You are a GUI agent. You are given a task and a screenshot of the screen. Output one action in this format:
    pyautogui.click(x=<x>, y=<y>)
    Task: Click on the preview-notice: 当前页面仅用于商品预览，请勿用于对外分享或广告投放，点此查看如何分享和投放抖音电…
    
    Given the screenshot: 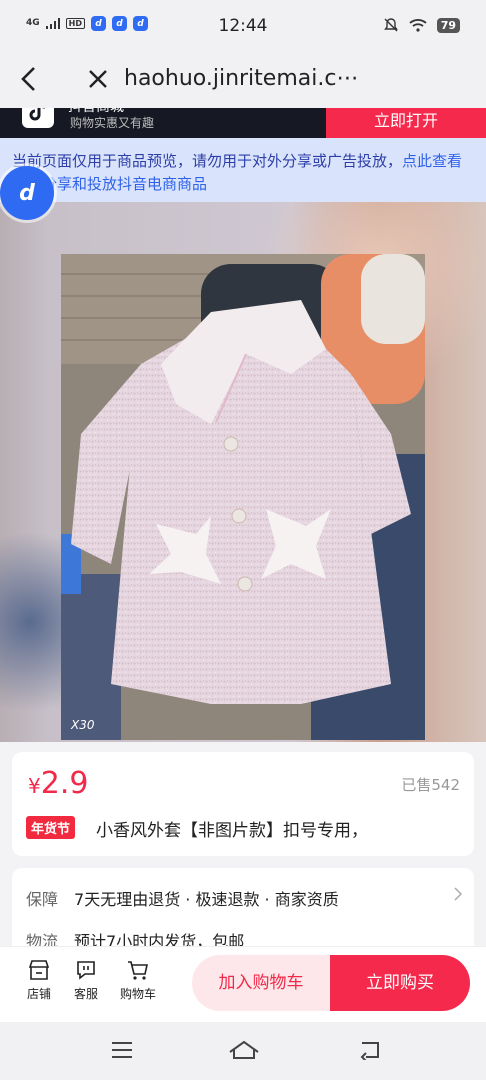 What is the action you would take?
    pyautogui.click(x=243, y=170)
    